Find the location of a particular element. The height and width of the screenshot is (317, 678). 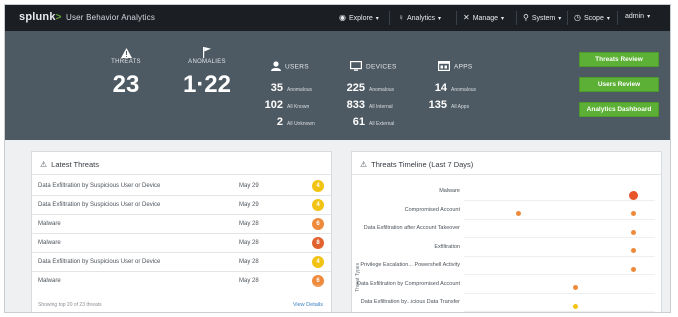

users-known-text: All Known is located at coordinates (298, 107).